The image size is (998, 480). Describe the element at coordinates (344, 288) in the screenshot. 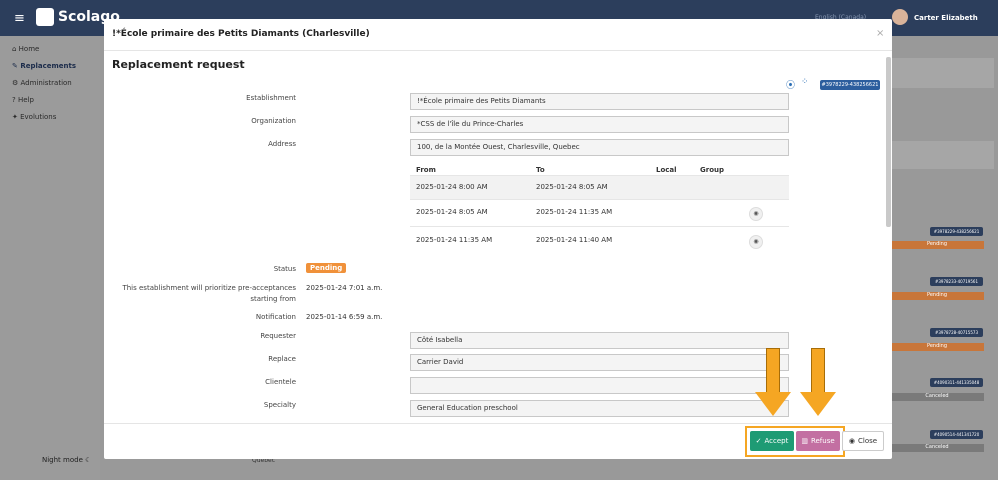

I see `prioritize-value: 2025-01-24 7:01 a.m.` at that location.